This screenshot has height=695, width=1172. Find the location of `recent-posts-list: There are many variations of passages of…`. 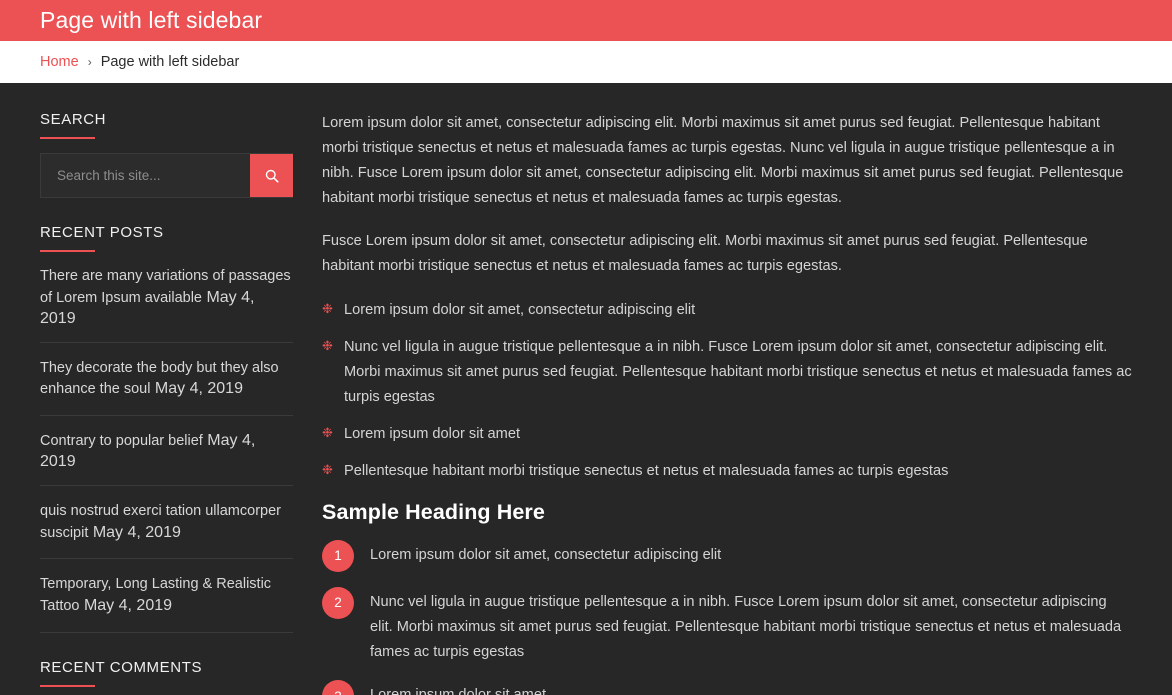

recent-posts-list: There are many variations of passages of… is located at coordinates (166, 449).